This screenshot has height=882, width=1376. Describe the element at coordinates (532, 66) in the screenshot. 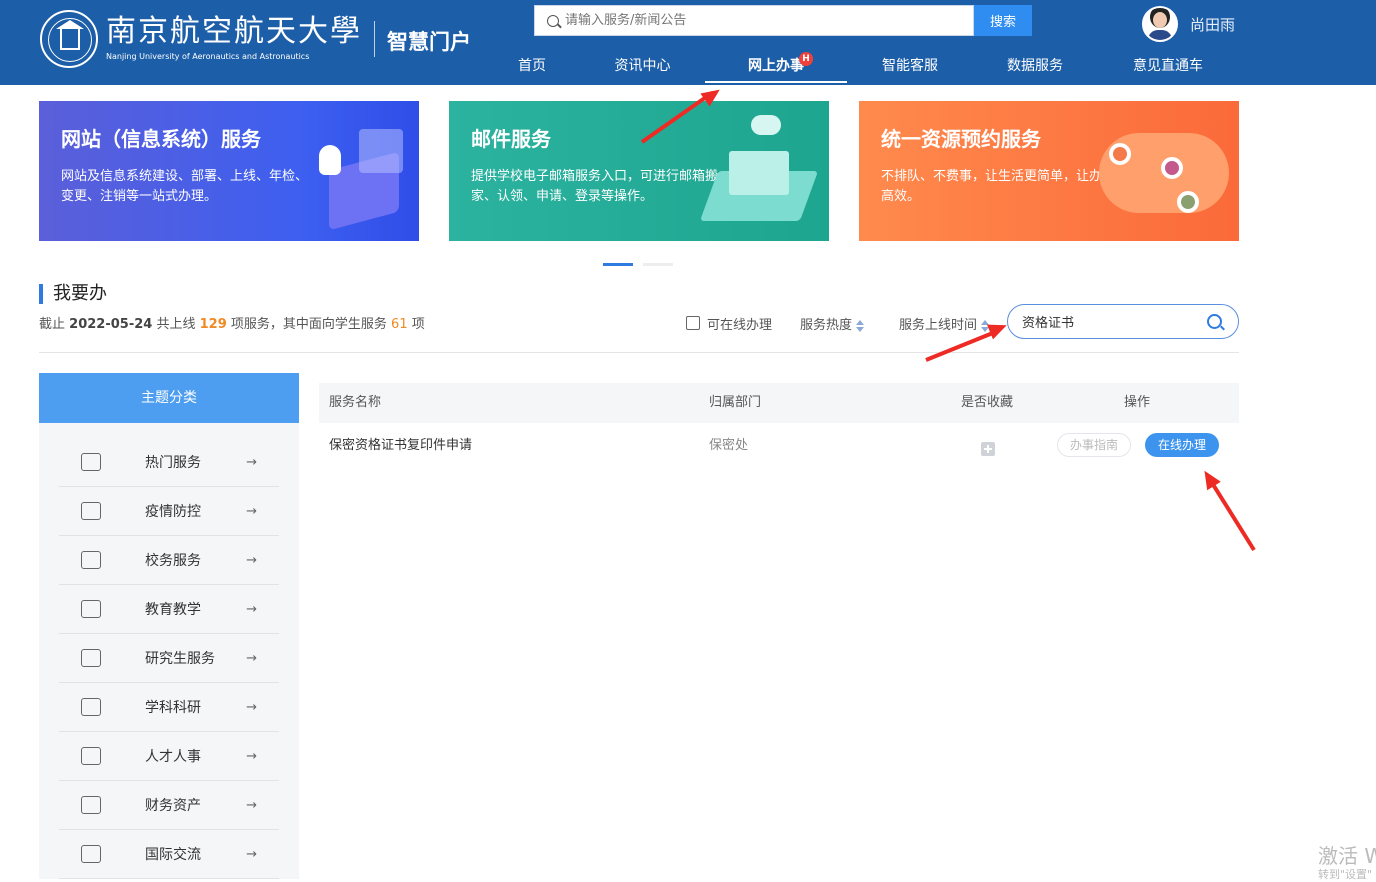

I see `nav-item-home: 首页` at that location.